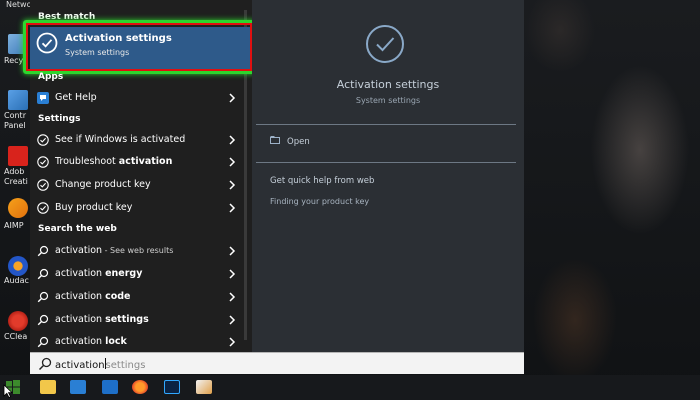 This screenshot has height=400, width=700. What do you see at coordinates (77, 229) in the screenshot?
I see `search-web-heading: Search the web` at bounding box center [77, 229].